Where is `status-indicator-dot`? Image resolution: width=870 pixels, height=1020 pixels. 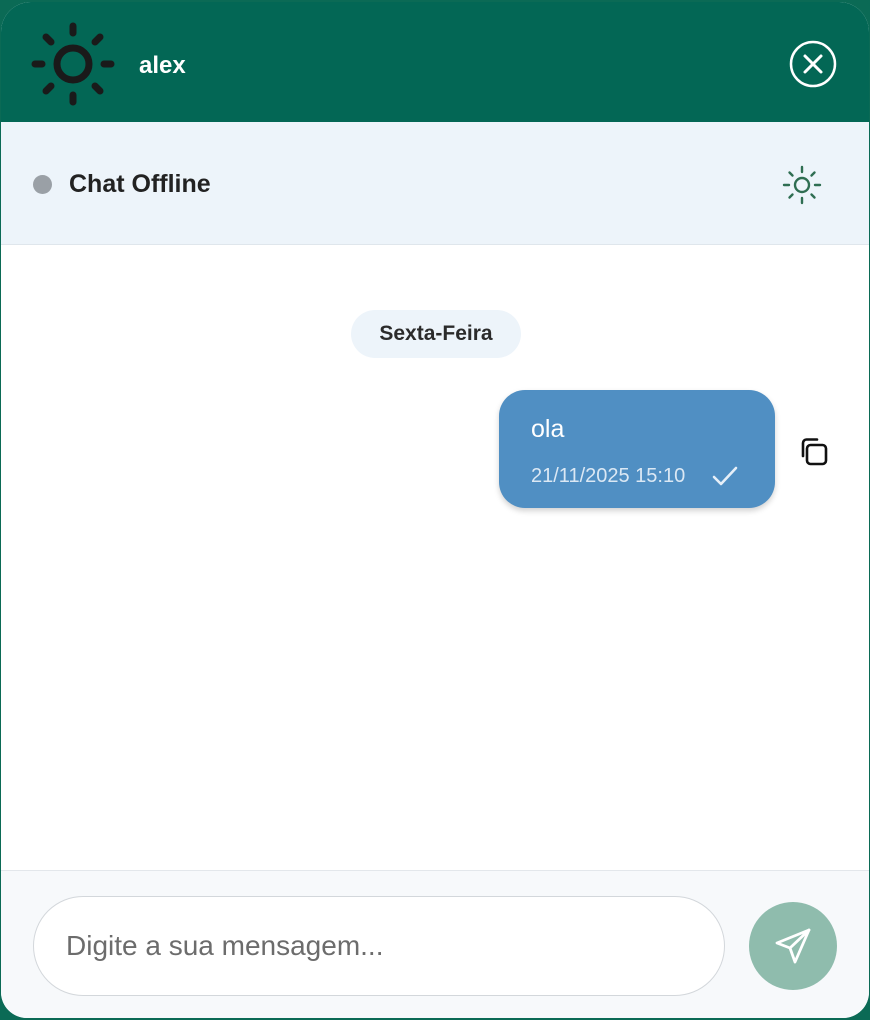
status-indicator-dot is located at coordinates (42, 184).